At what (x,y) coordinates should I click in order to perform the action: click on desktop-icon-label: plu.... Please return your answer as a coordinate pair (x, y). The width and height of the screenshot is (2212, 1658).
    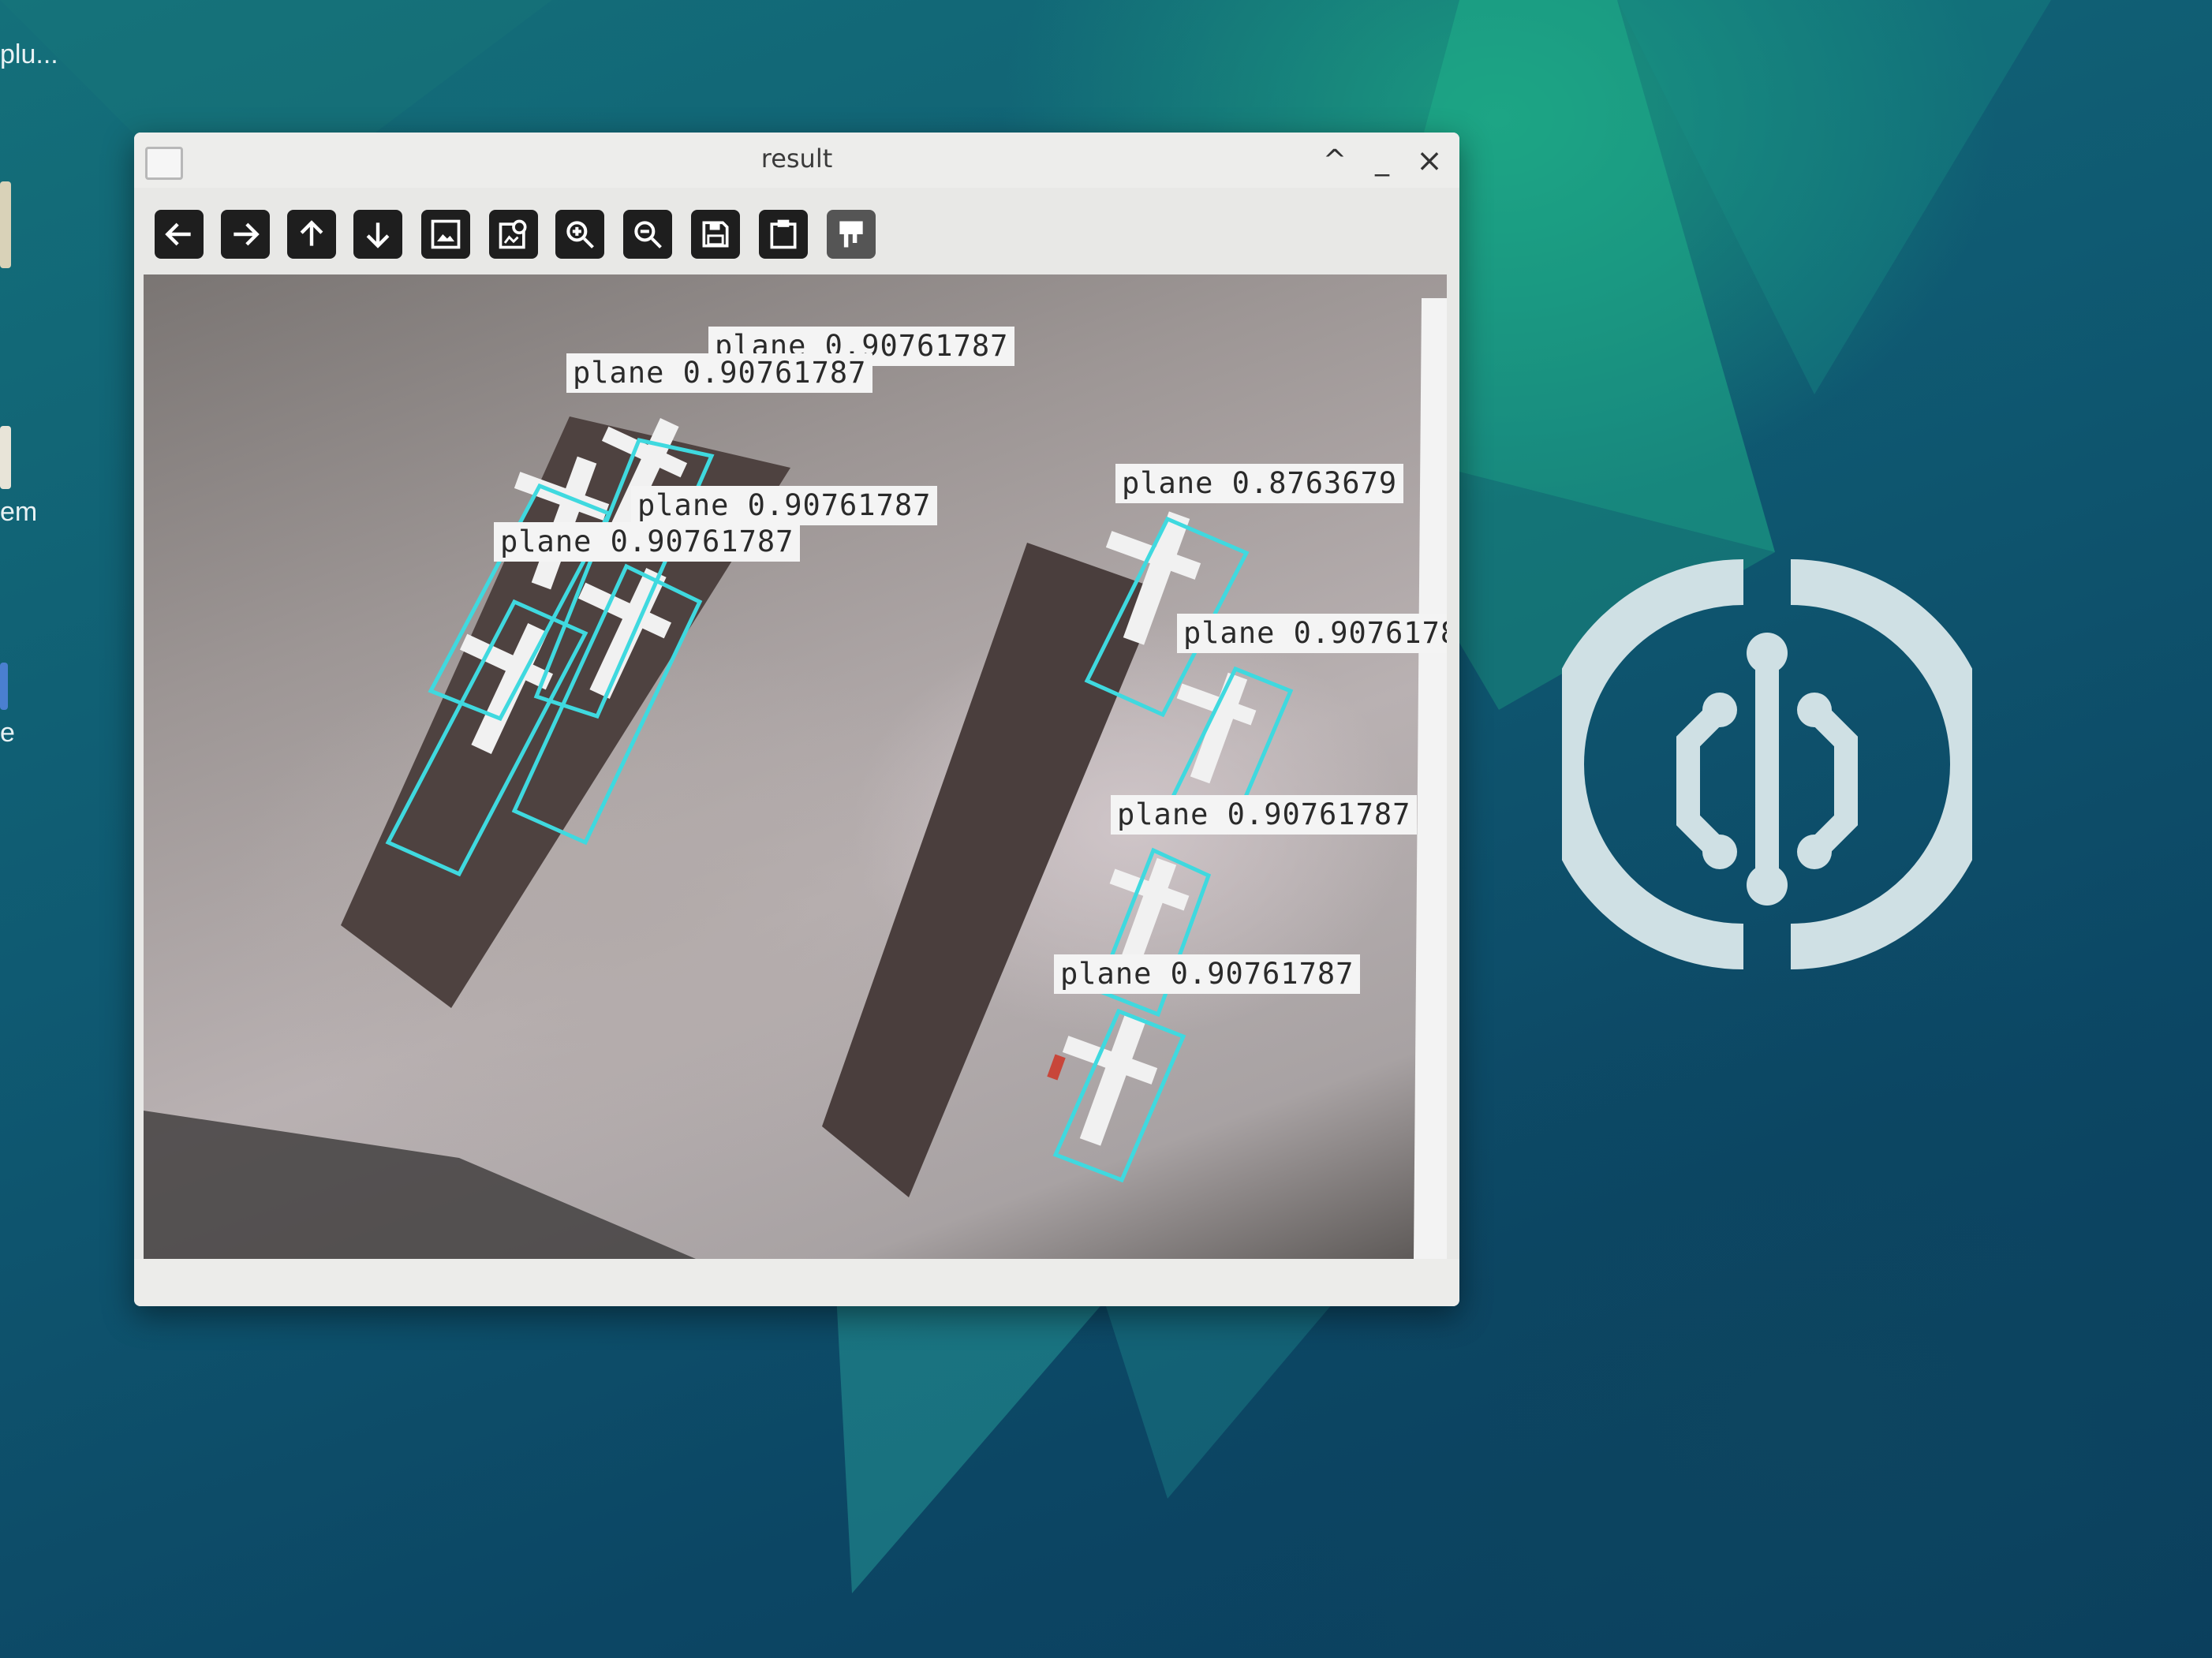
    Looking at the image, I should click on (29, 54).